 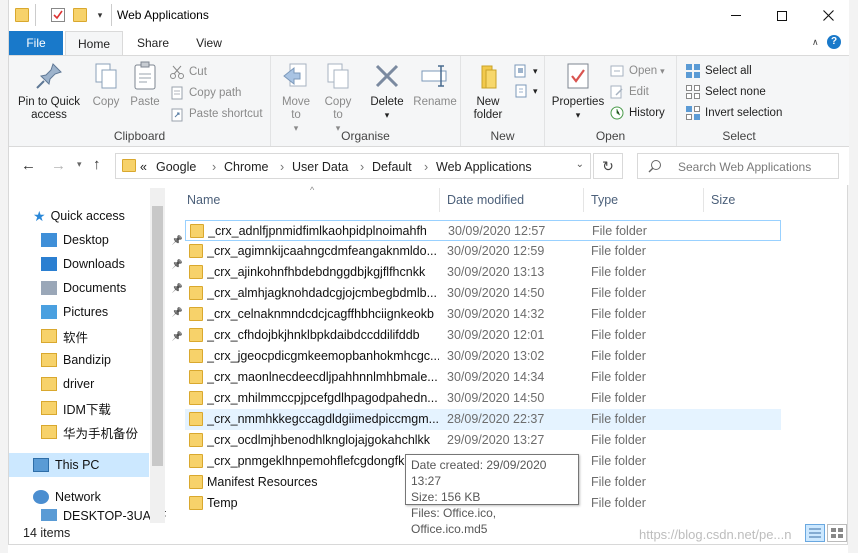 What do you see at coordinates (100, 15) in the screenshot?
I see `customize-quick-access-icon: ▾` at bounding box center [100, 15].